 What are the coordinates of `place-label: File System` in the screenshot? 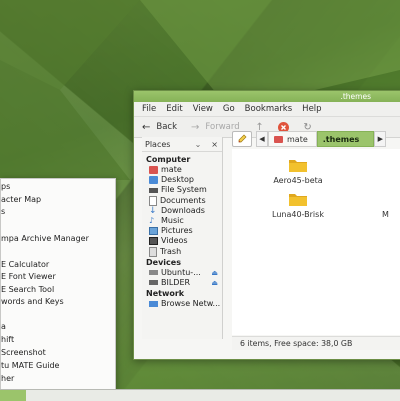 It's located at (184, 190).